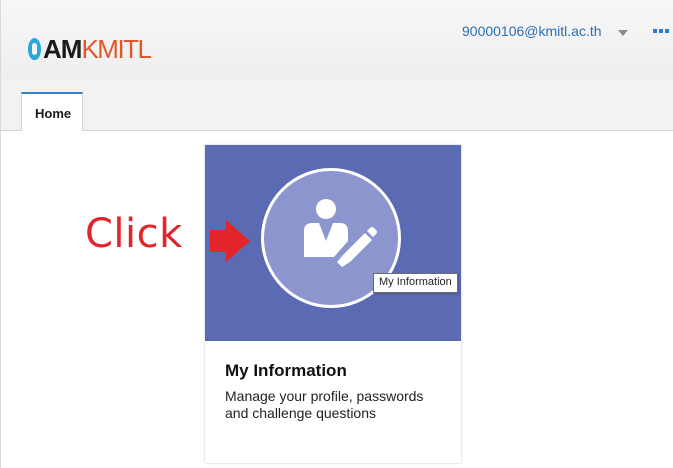 The image size is (673, 468). What do you see at coordinates (52, 111) in the screenshot?
I see `tab-home: Home` at bounding box center [52, 111].